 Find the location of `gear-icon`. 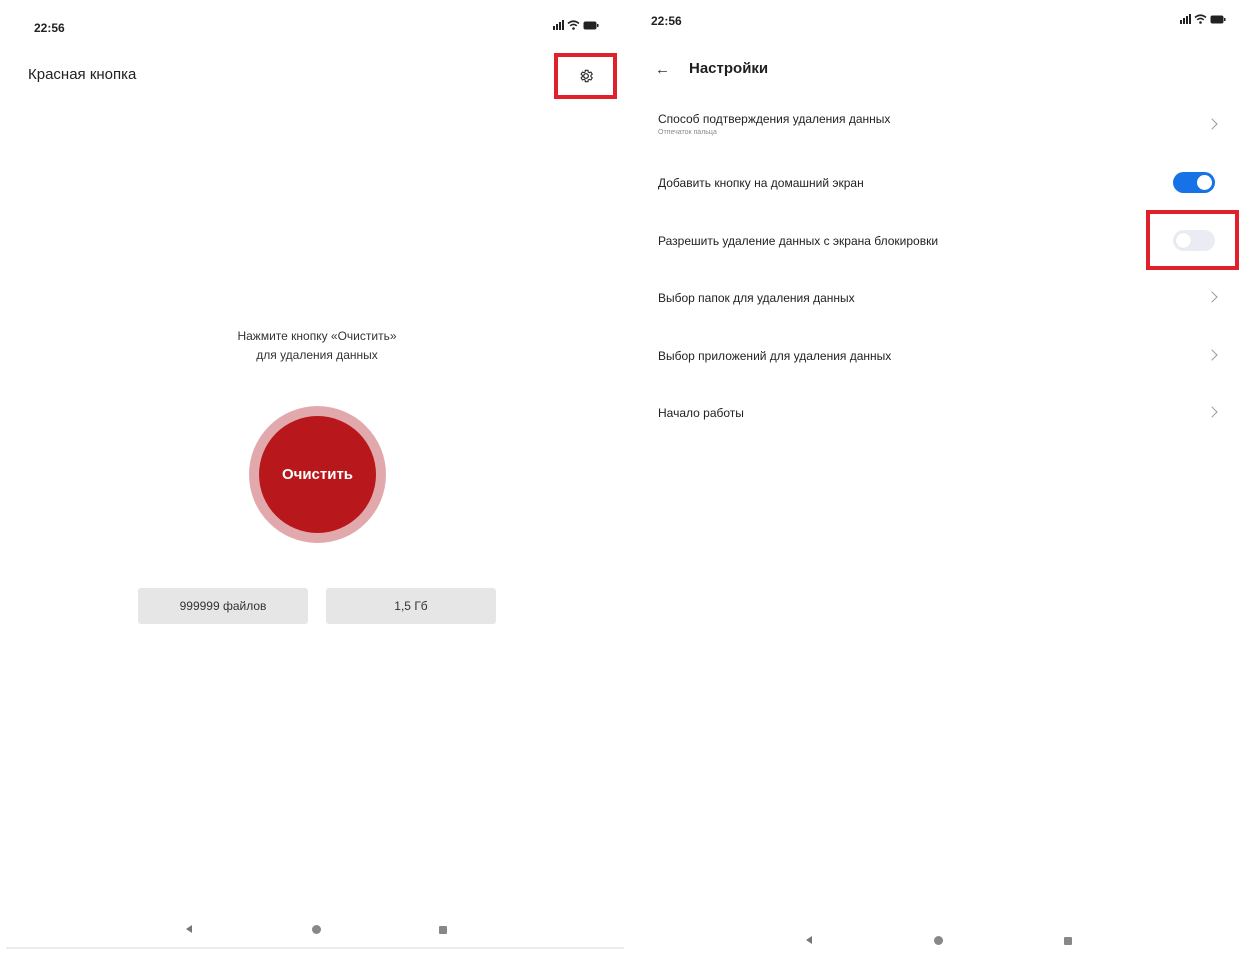

gear-icon is located at coordinates (586, 76).